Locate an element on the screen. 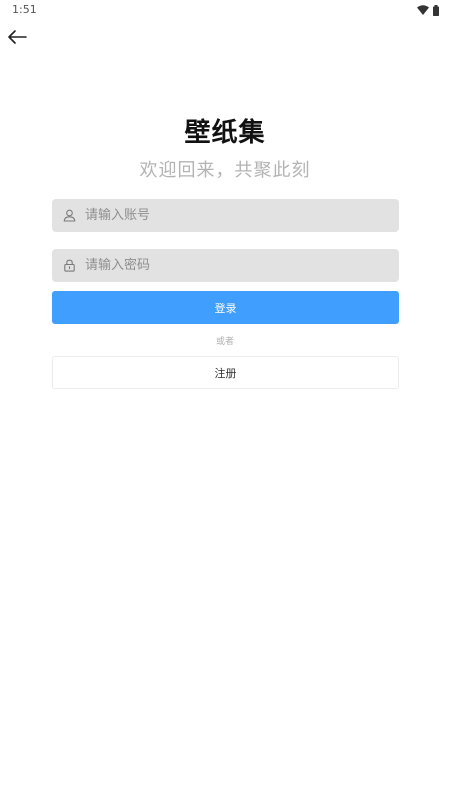  register-button: 注册 is located at coordinates (225, 372).